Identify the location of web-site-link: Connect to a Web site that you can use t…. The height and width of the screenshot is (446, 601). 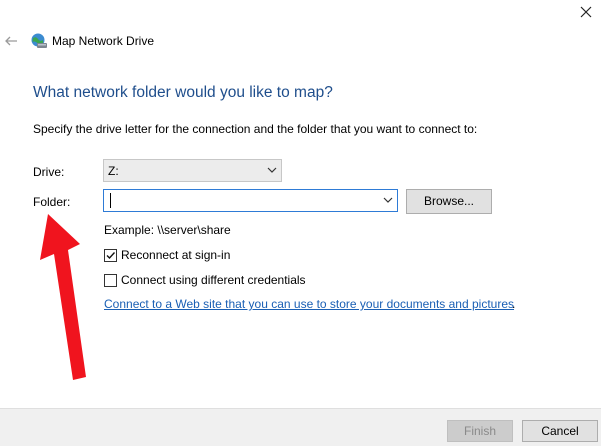
(309, 304).